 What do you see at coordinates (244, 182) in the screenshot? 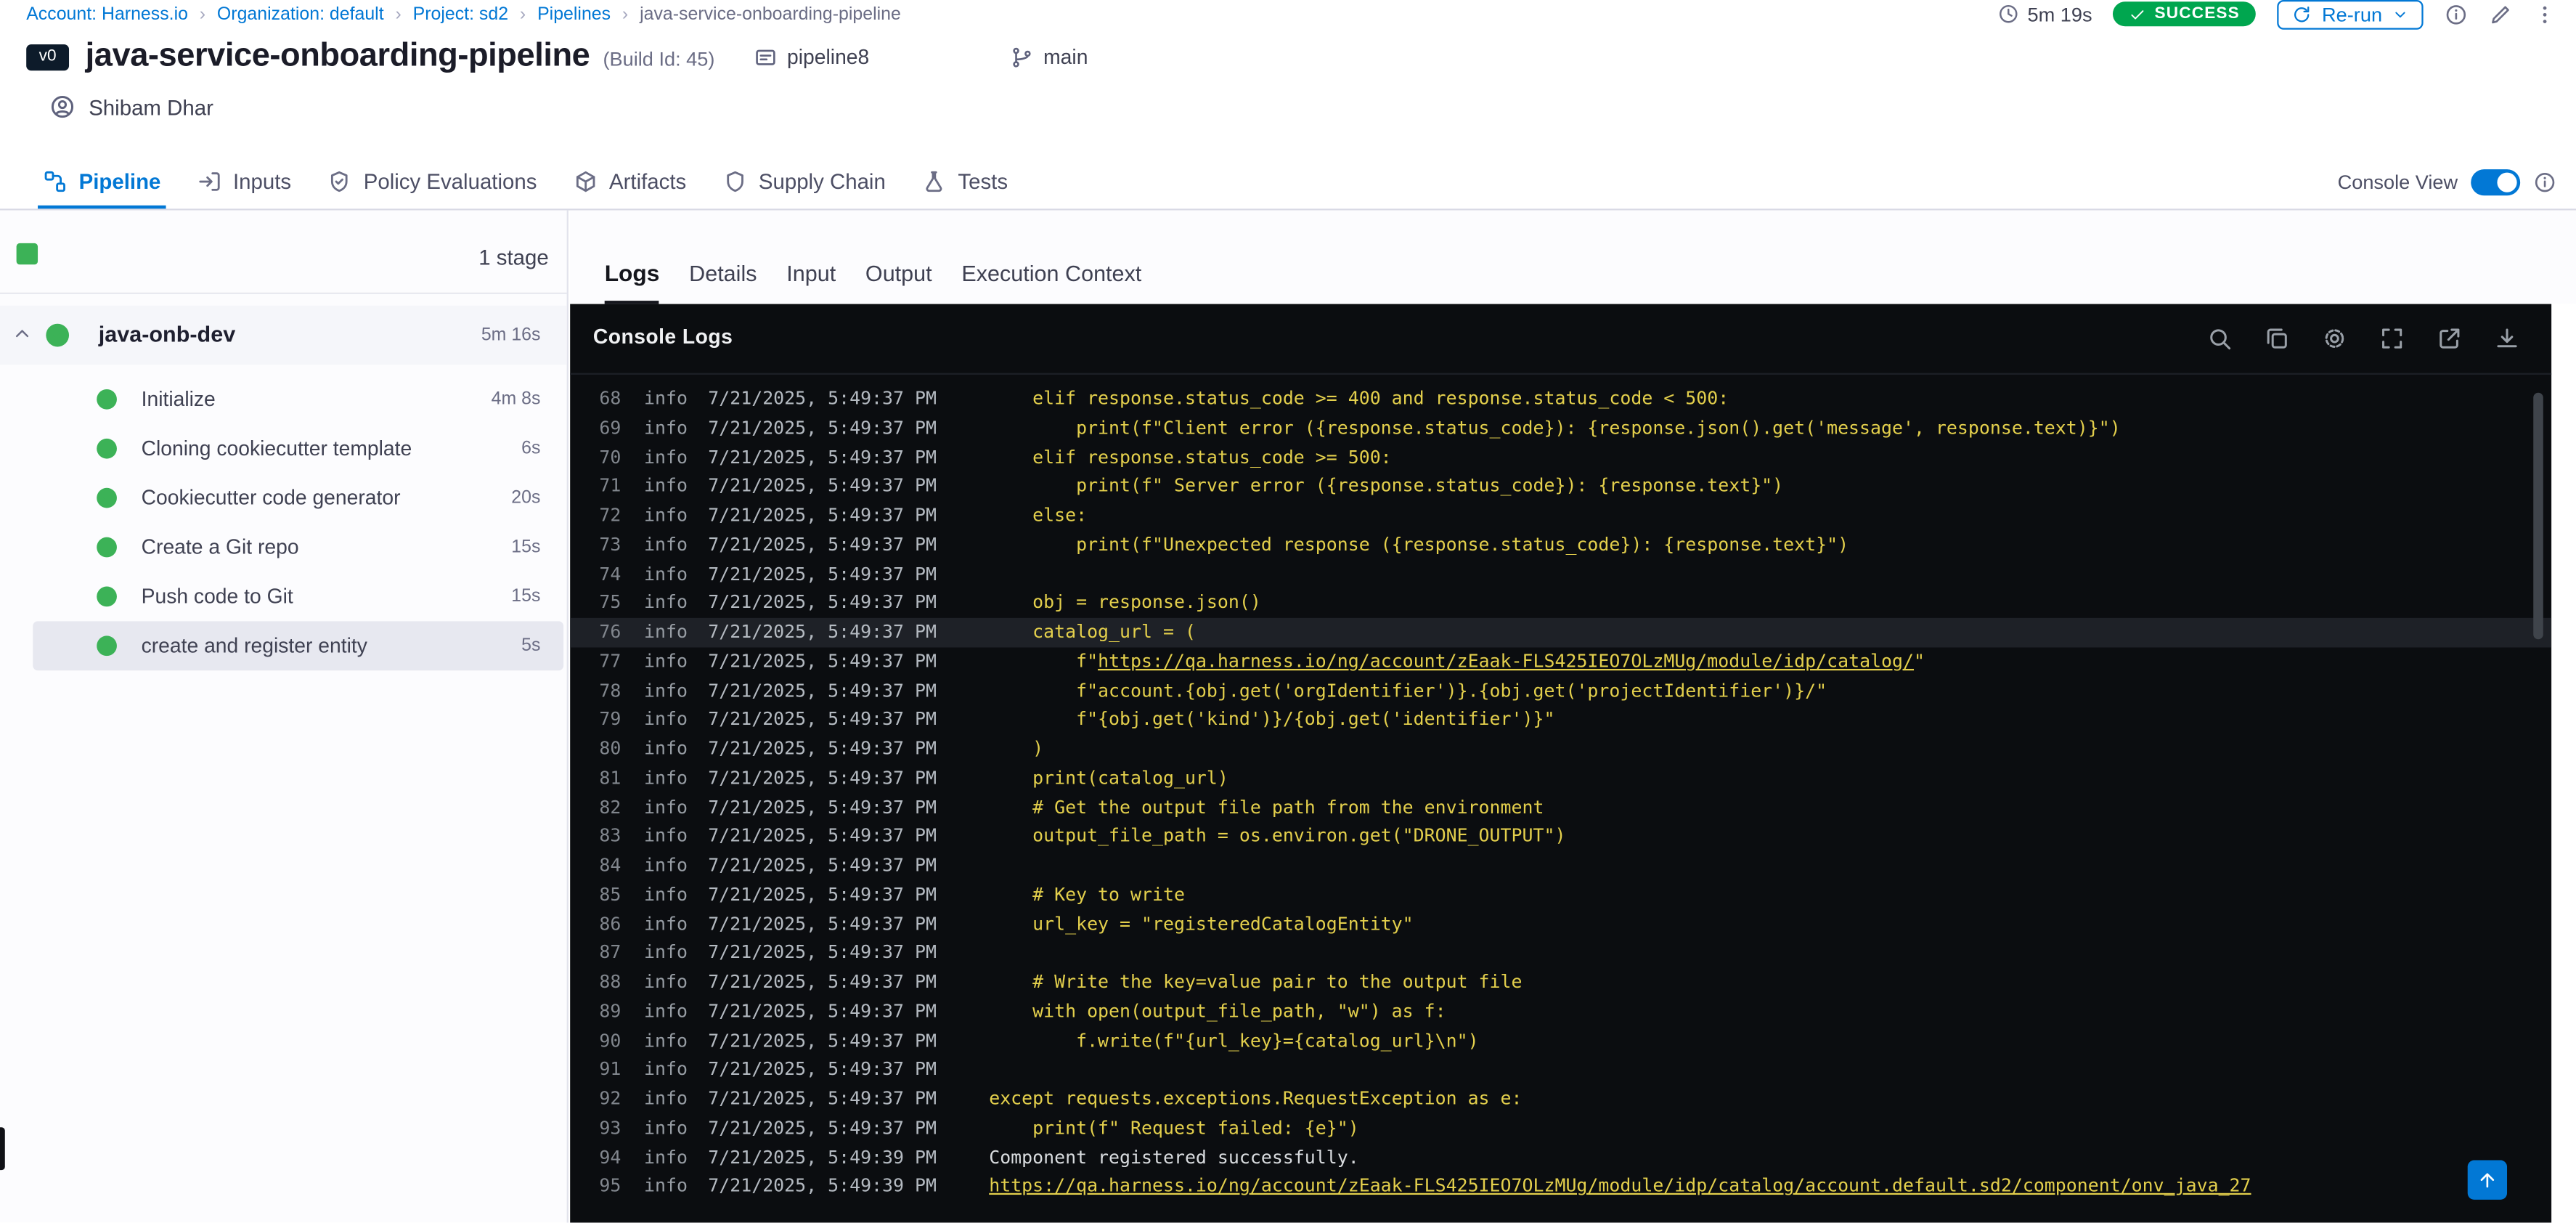
I see `tab-inputs: Inputs` at bounding box center [244, 182].